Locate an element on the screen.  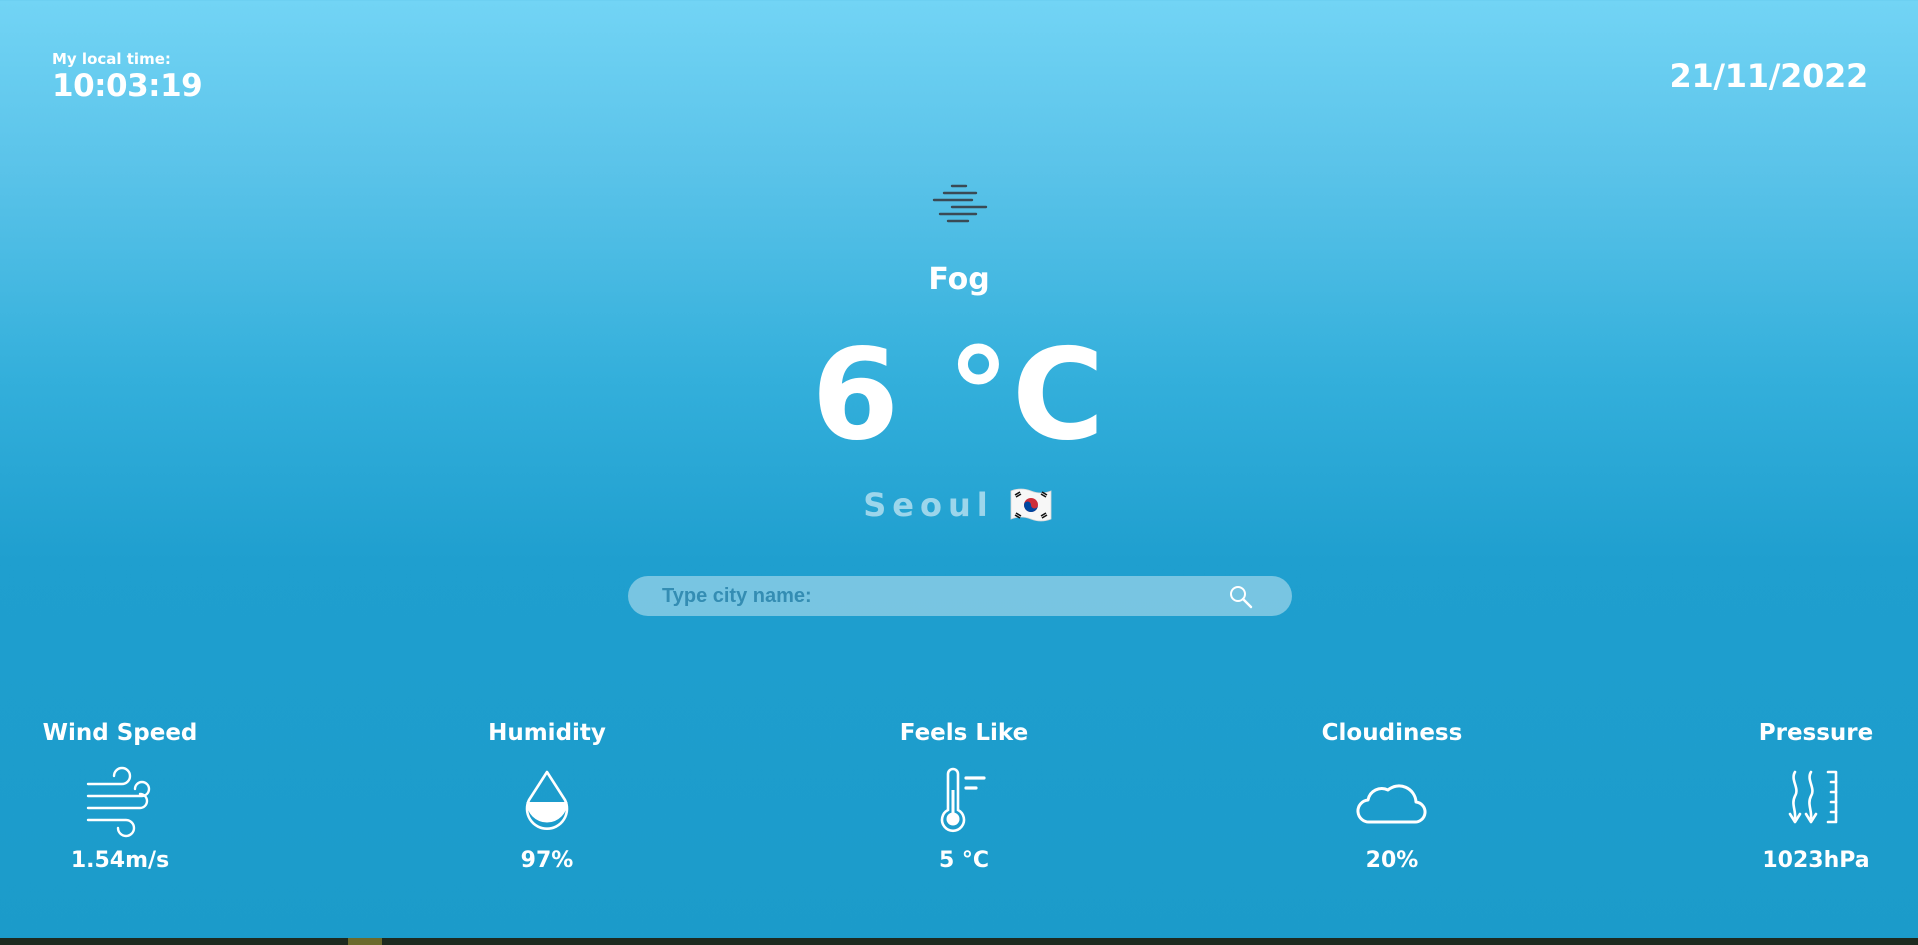
os-taskbar is located at coordinates (959, 941).